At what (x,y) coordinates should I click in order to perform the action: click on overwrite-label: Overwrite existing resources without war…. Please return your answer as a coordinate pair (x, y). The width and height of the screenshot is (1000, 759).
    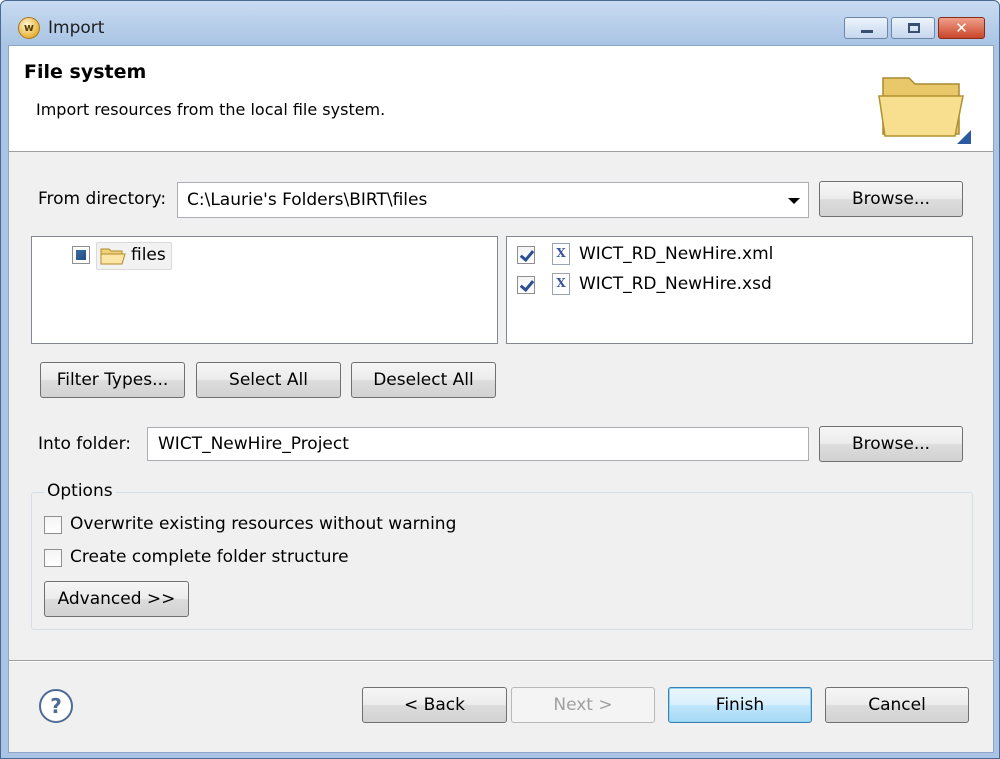
    Looking at the image, I should click on (263, 524).